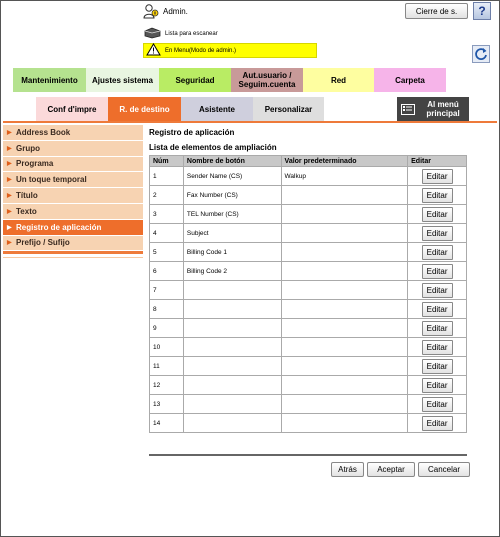 The height and width of the screenshot is (537, 500). I want to click on accept-button: Aceptar, so click(391, 469).